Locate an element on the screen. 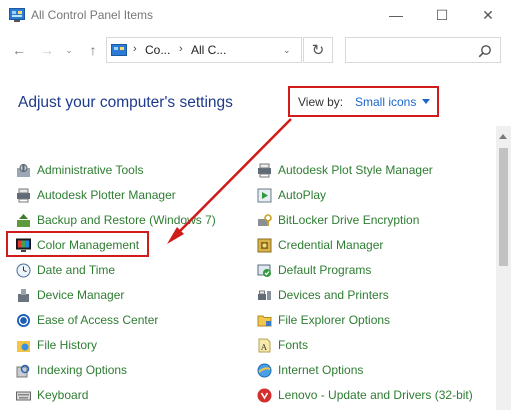 This screenshot has width=511, height=410. scroll-up-icon is located at coordinates (503, 136).